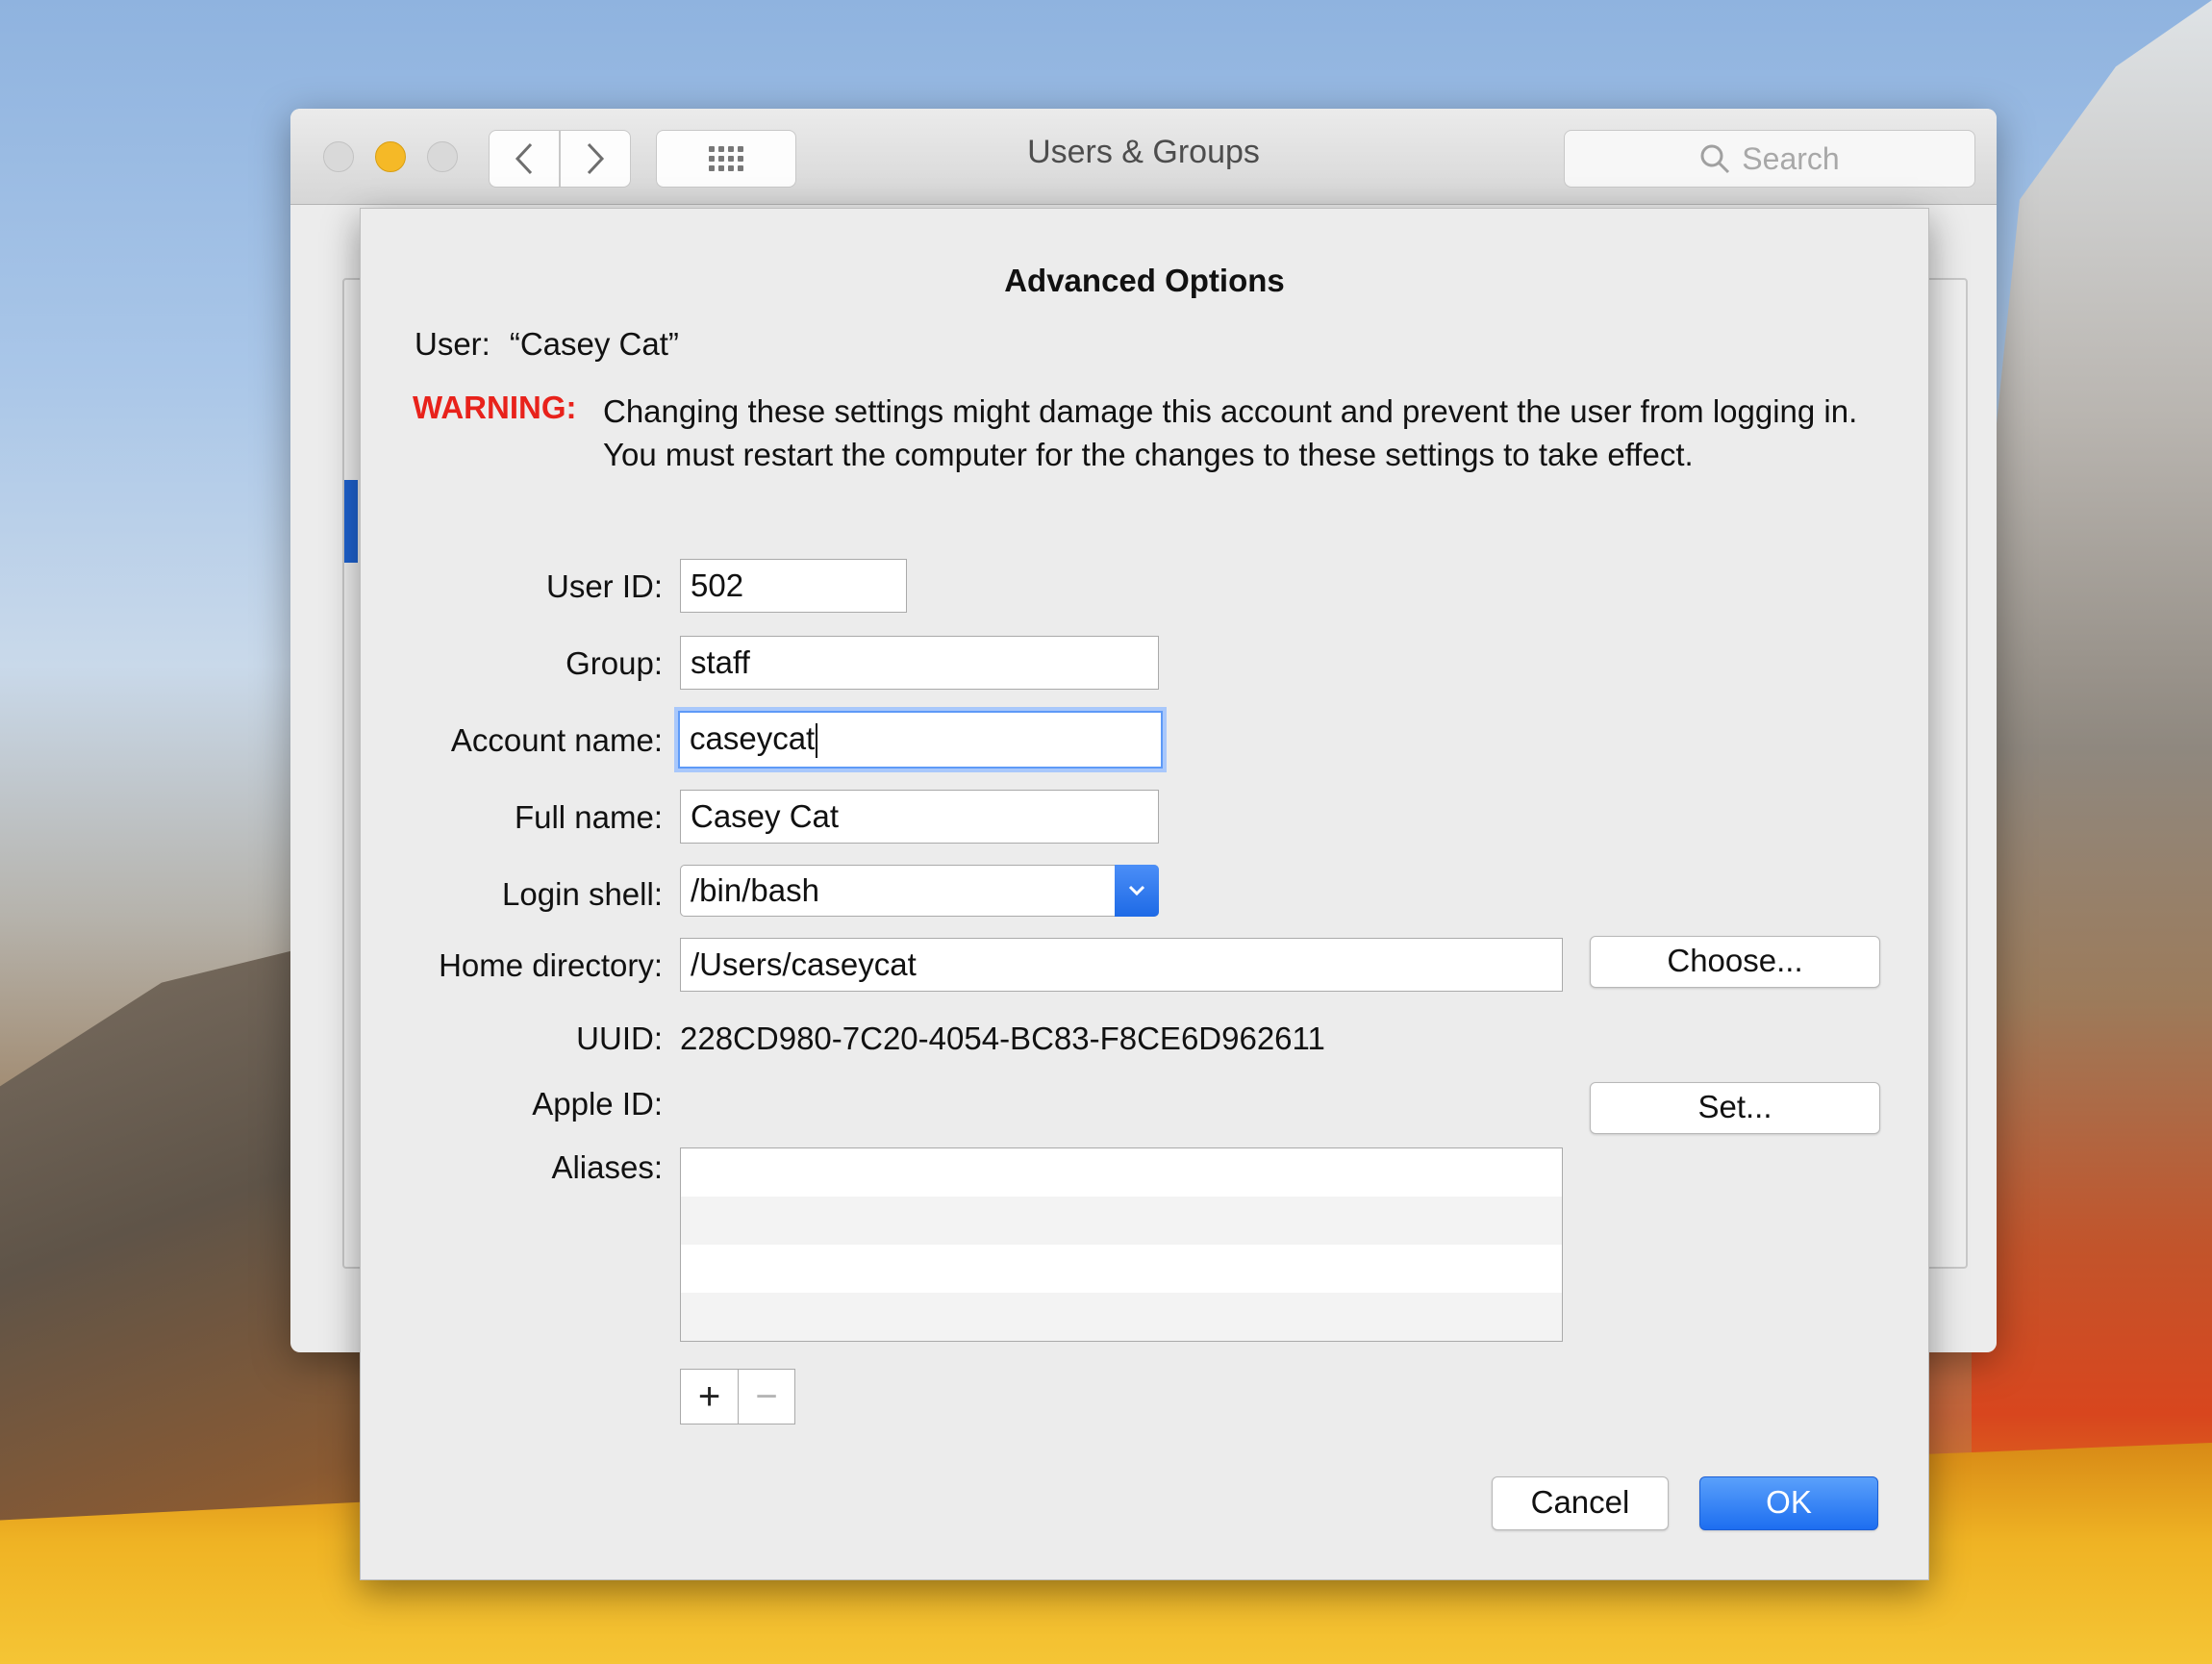 This screenshot has width=2212, height=1664. I want to click on user-value: “Casey Cat”, so click(594, 344).